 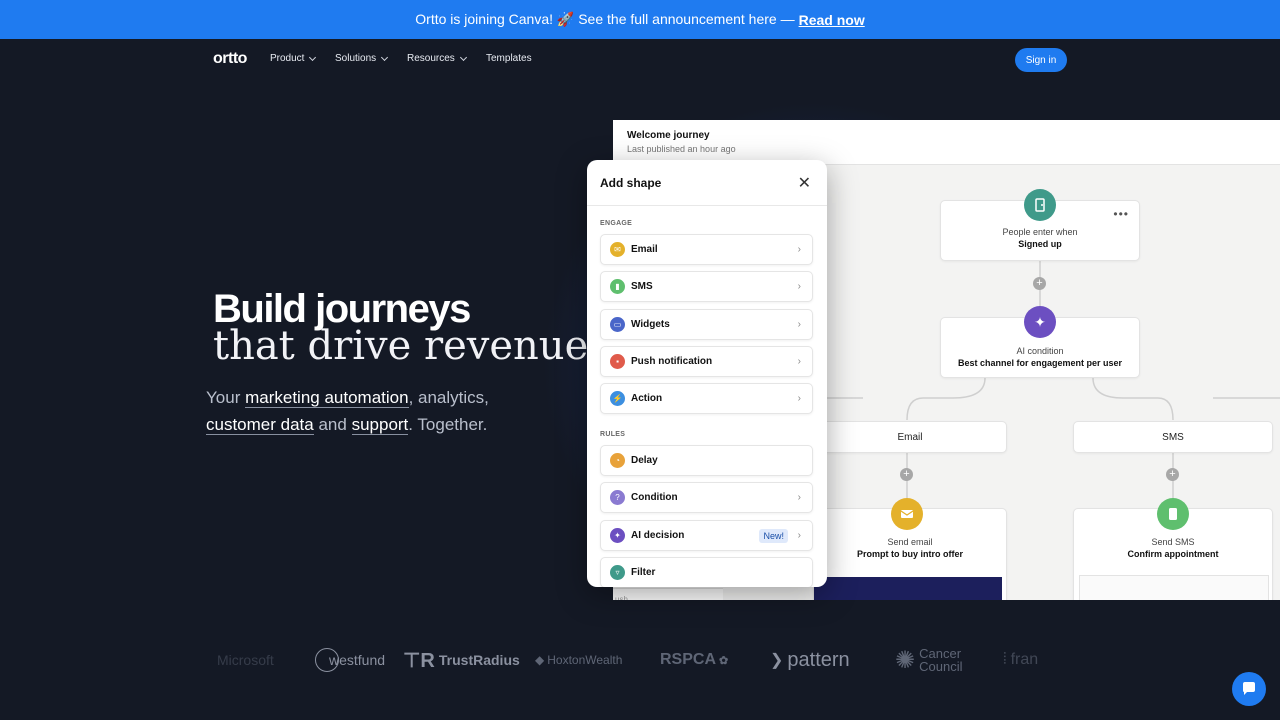 I want to click on bolt-icon: ⚡, so click(x=617, y=398).